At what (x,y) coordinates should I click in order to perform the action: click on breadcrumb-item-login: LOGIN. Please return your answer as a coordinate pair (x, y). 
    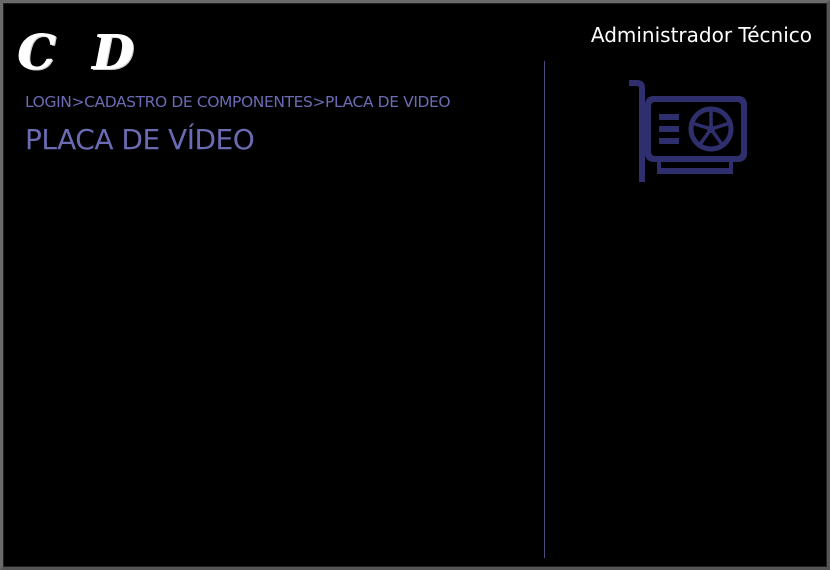
    Looking at the image, I should click on (48, 102).